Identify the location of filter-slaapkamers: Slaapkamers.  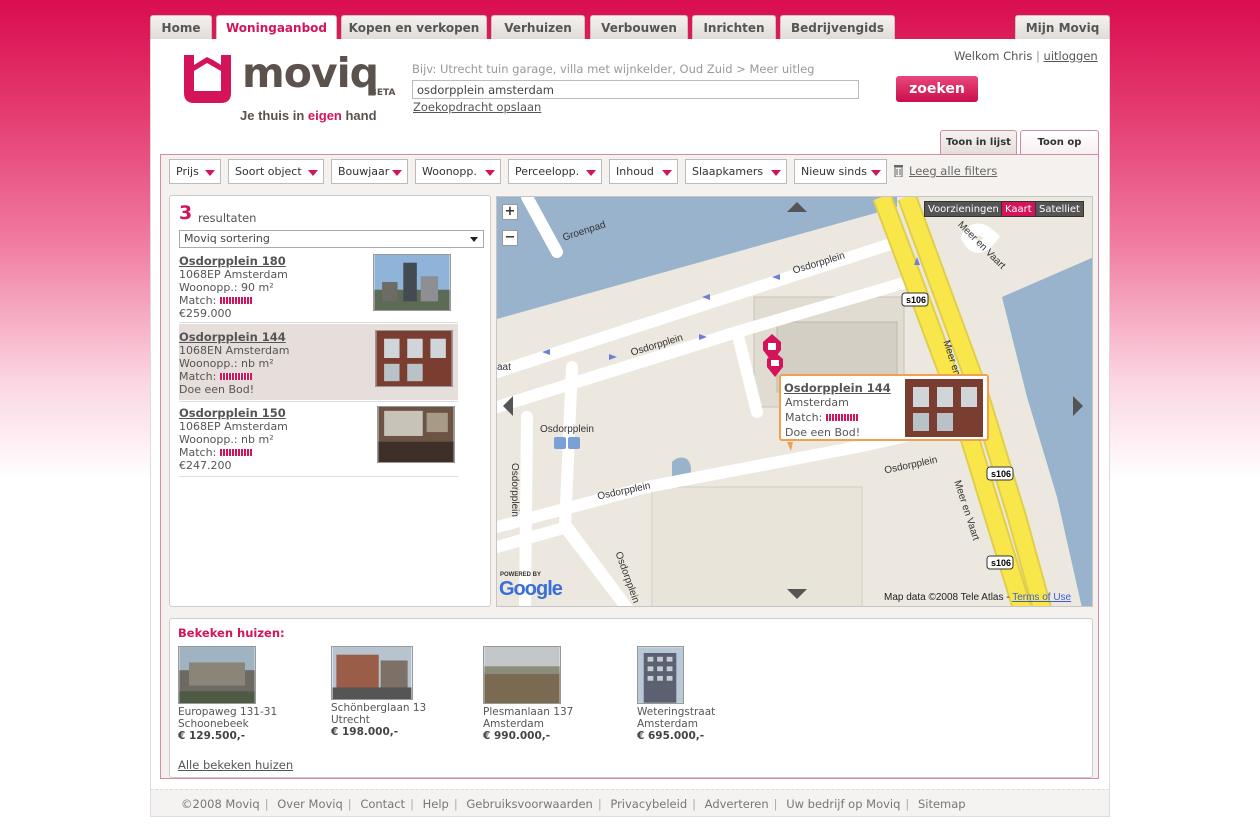
(736, 171).